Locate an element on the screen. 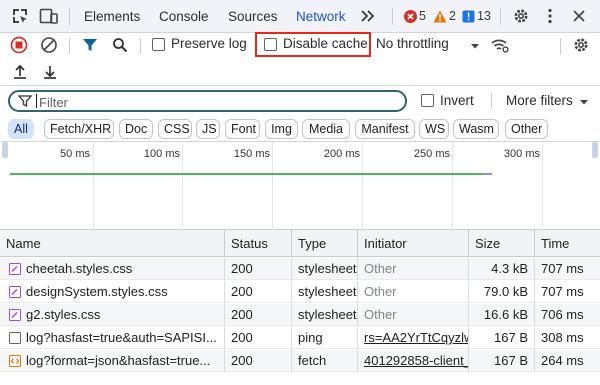  network-settings-gear-icon is located at coordinates (581, 45).